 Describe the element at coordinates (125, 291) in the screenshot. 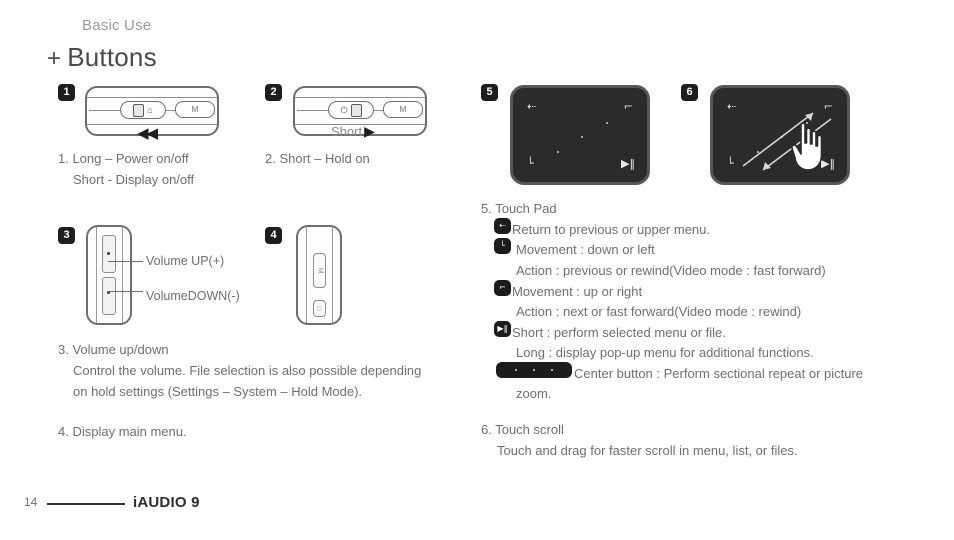

I see `leader-line-volume-down` at that location.